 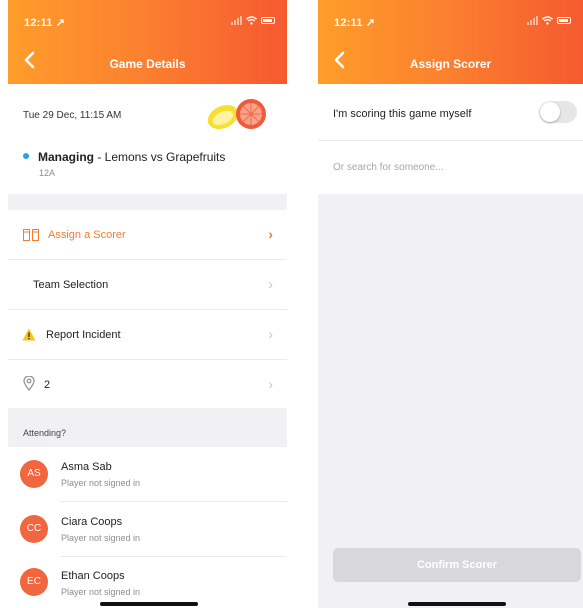 I want to click on team-label: 12A, so click(x=47, y=173).